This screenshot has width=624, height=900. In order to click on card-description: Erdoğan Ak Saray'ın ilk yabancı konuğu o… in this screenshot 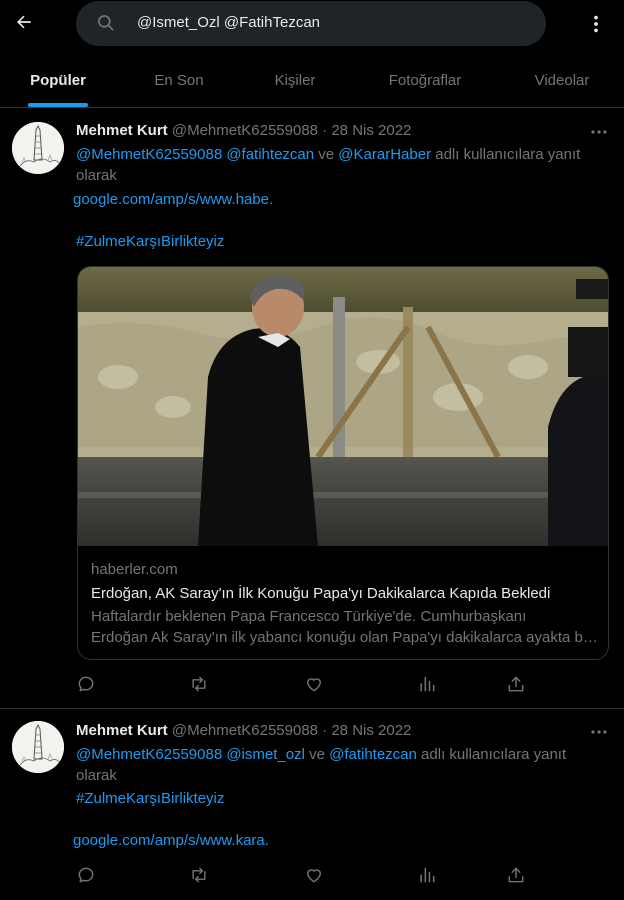, I will do `click(345, 637)`.